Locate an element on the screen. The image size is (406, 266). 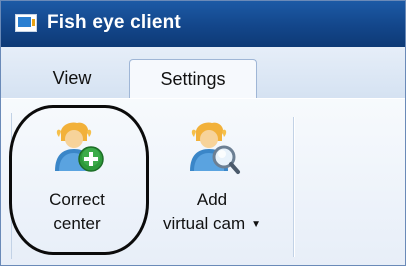
app-icon is located at coordinates (26, 23).